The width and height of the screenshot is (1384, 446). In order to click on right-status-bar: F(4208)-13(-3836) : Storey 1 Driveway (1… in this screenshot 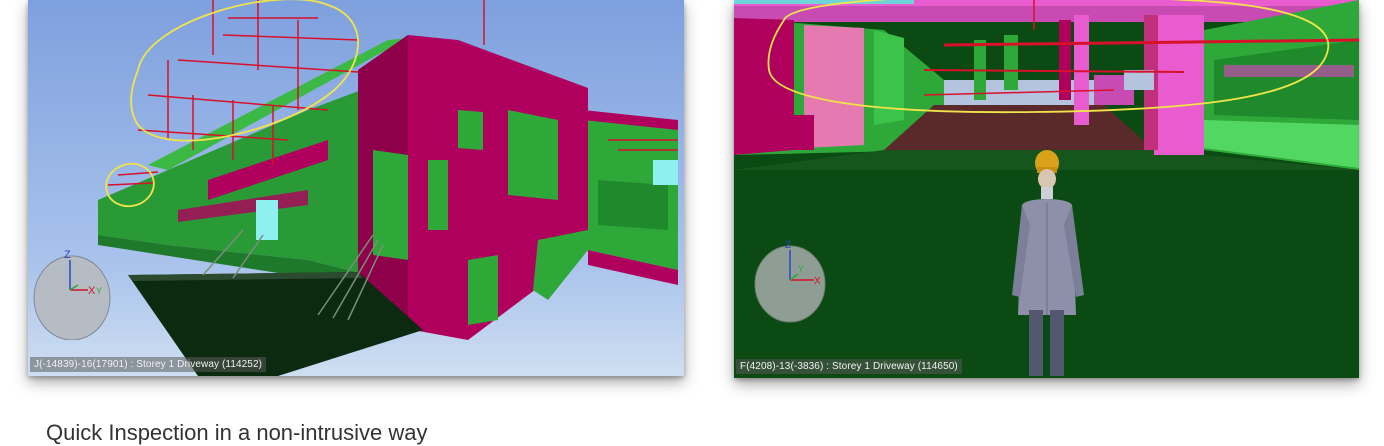, I will do `click(849, 366)`.